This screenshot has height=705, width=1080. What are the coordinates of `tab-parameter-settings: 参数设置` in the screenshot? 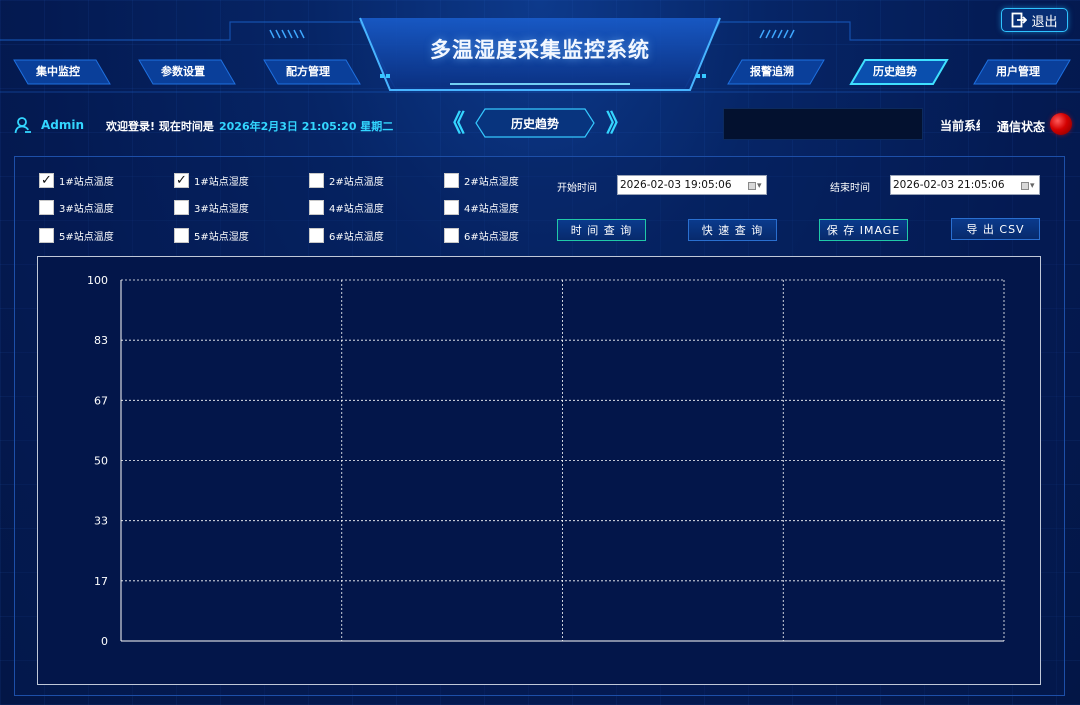 It's located at (186, 71).